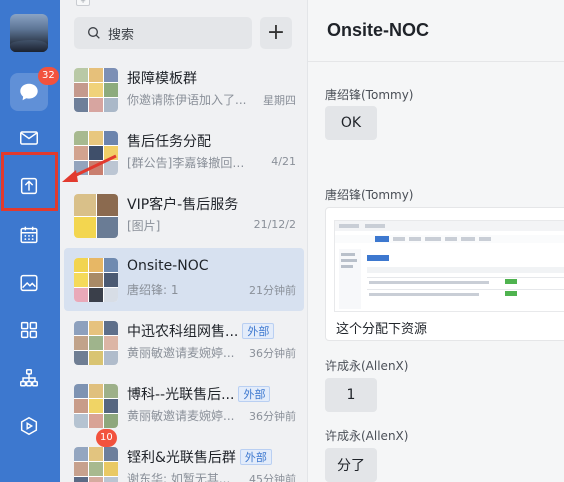  Describe the element at coordinates (279, 100) in the screenshot. I see `conversation-time: 星期四` at that location.